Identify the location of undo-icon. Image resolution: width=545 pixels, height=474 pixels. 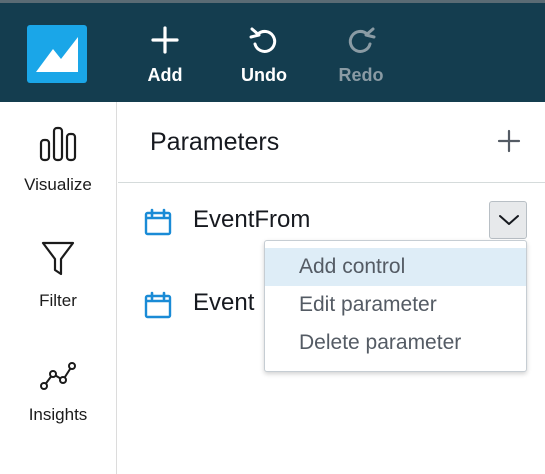
(264, 43).